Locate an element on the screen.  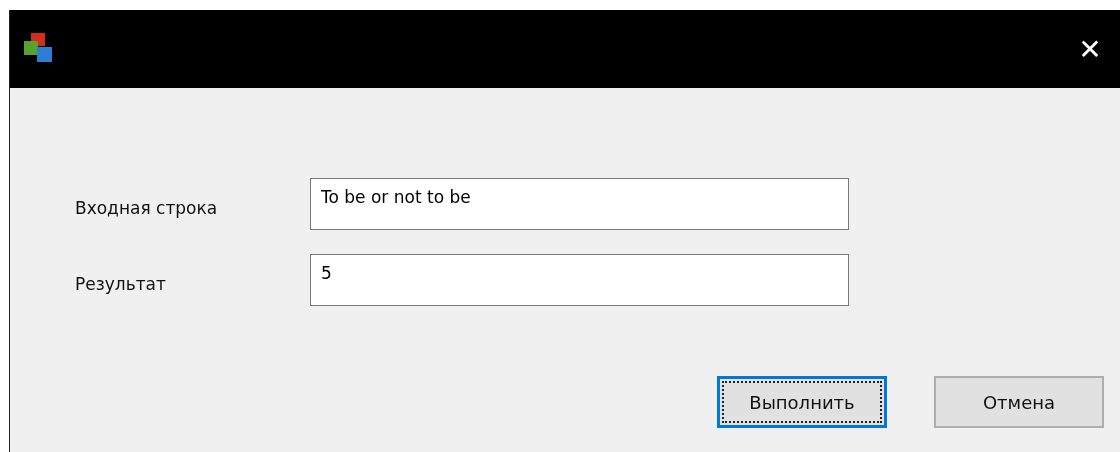
input-field: 5 is located at coordinates (579, 280).